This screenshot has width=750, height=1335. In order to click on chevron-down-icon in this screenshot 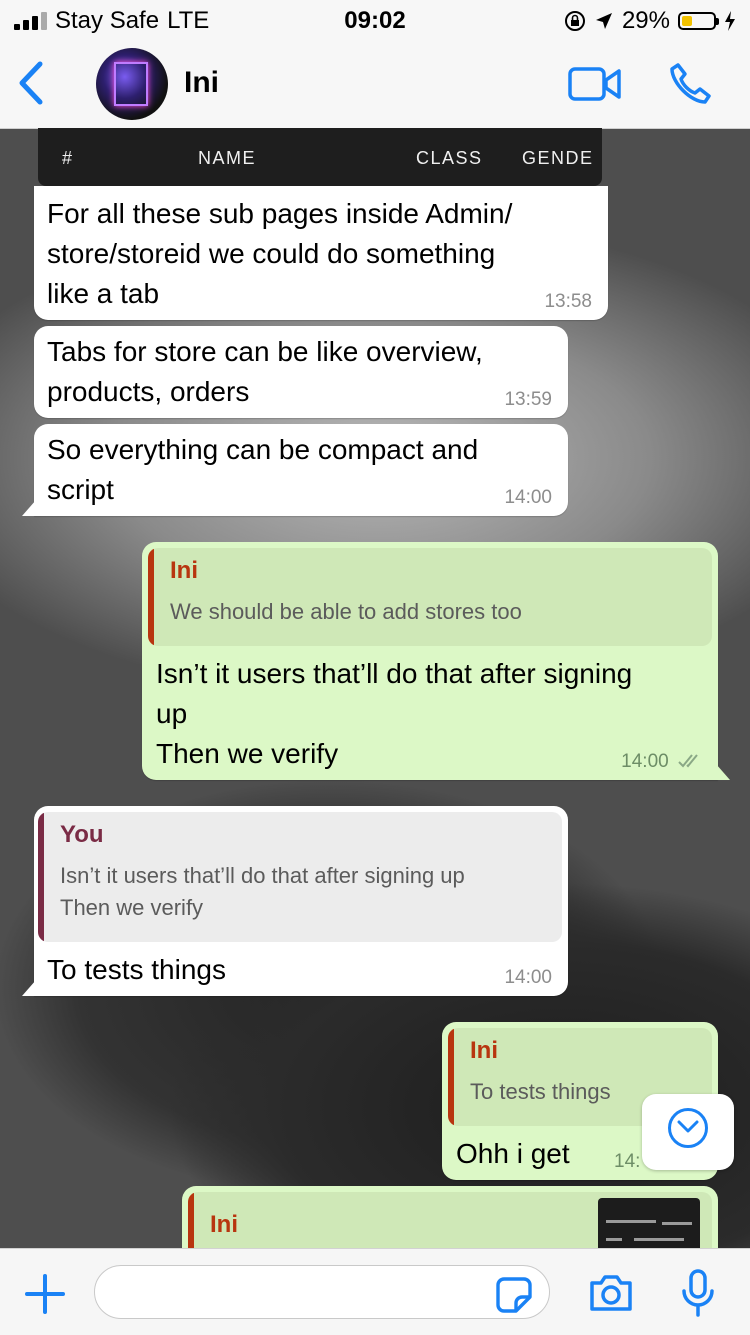, I will do `click(688, 1126)`.